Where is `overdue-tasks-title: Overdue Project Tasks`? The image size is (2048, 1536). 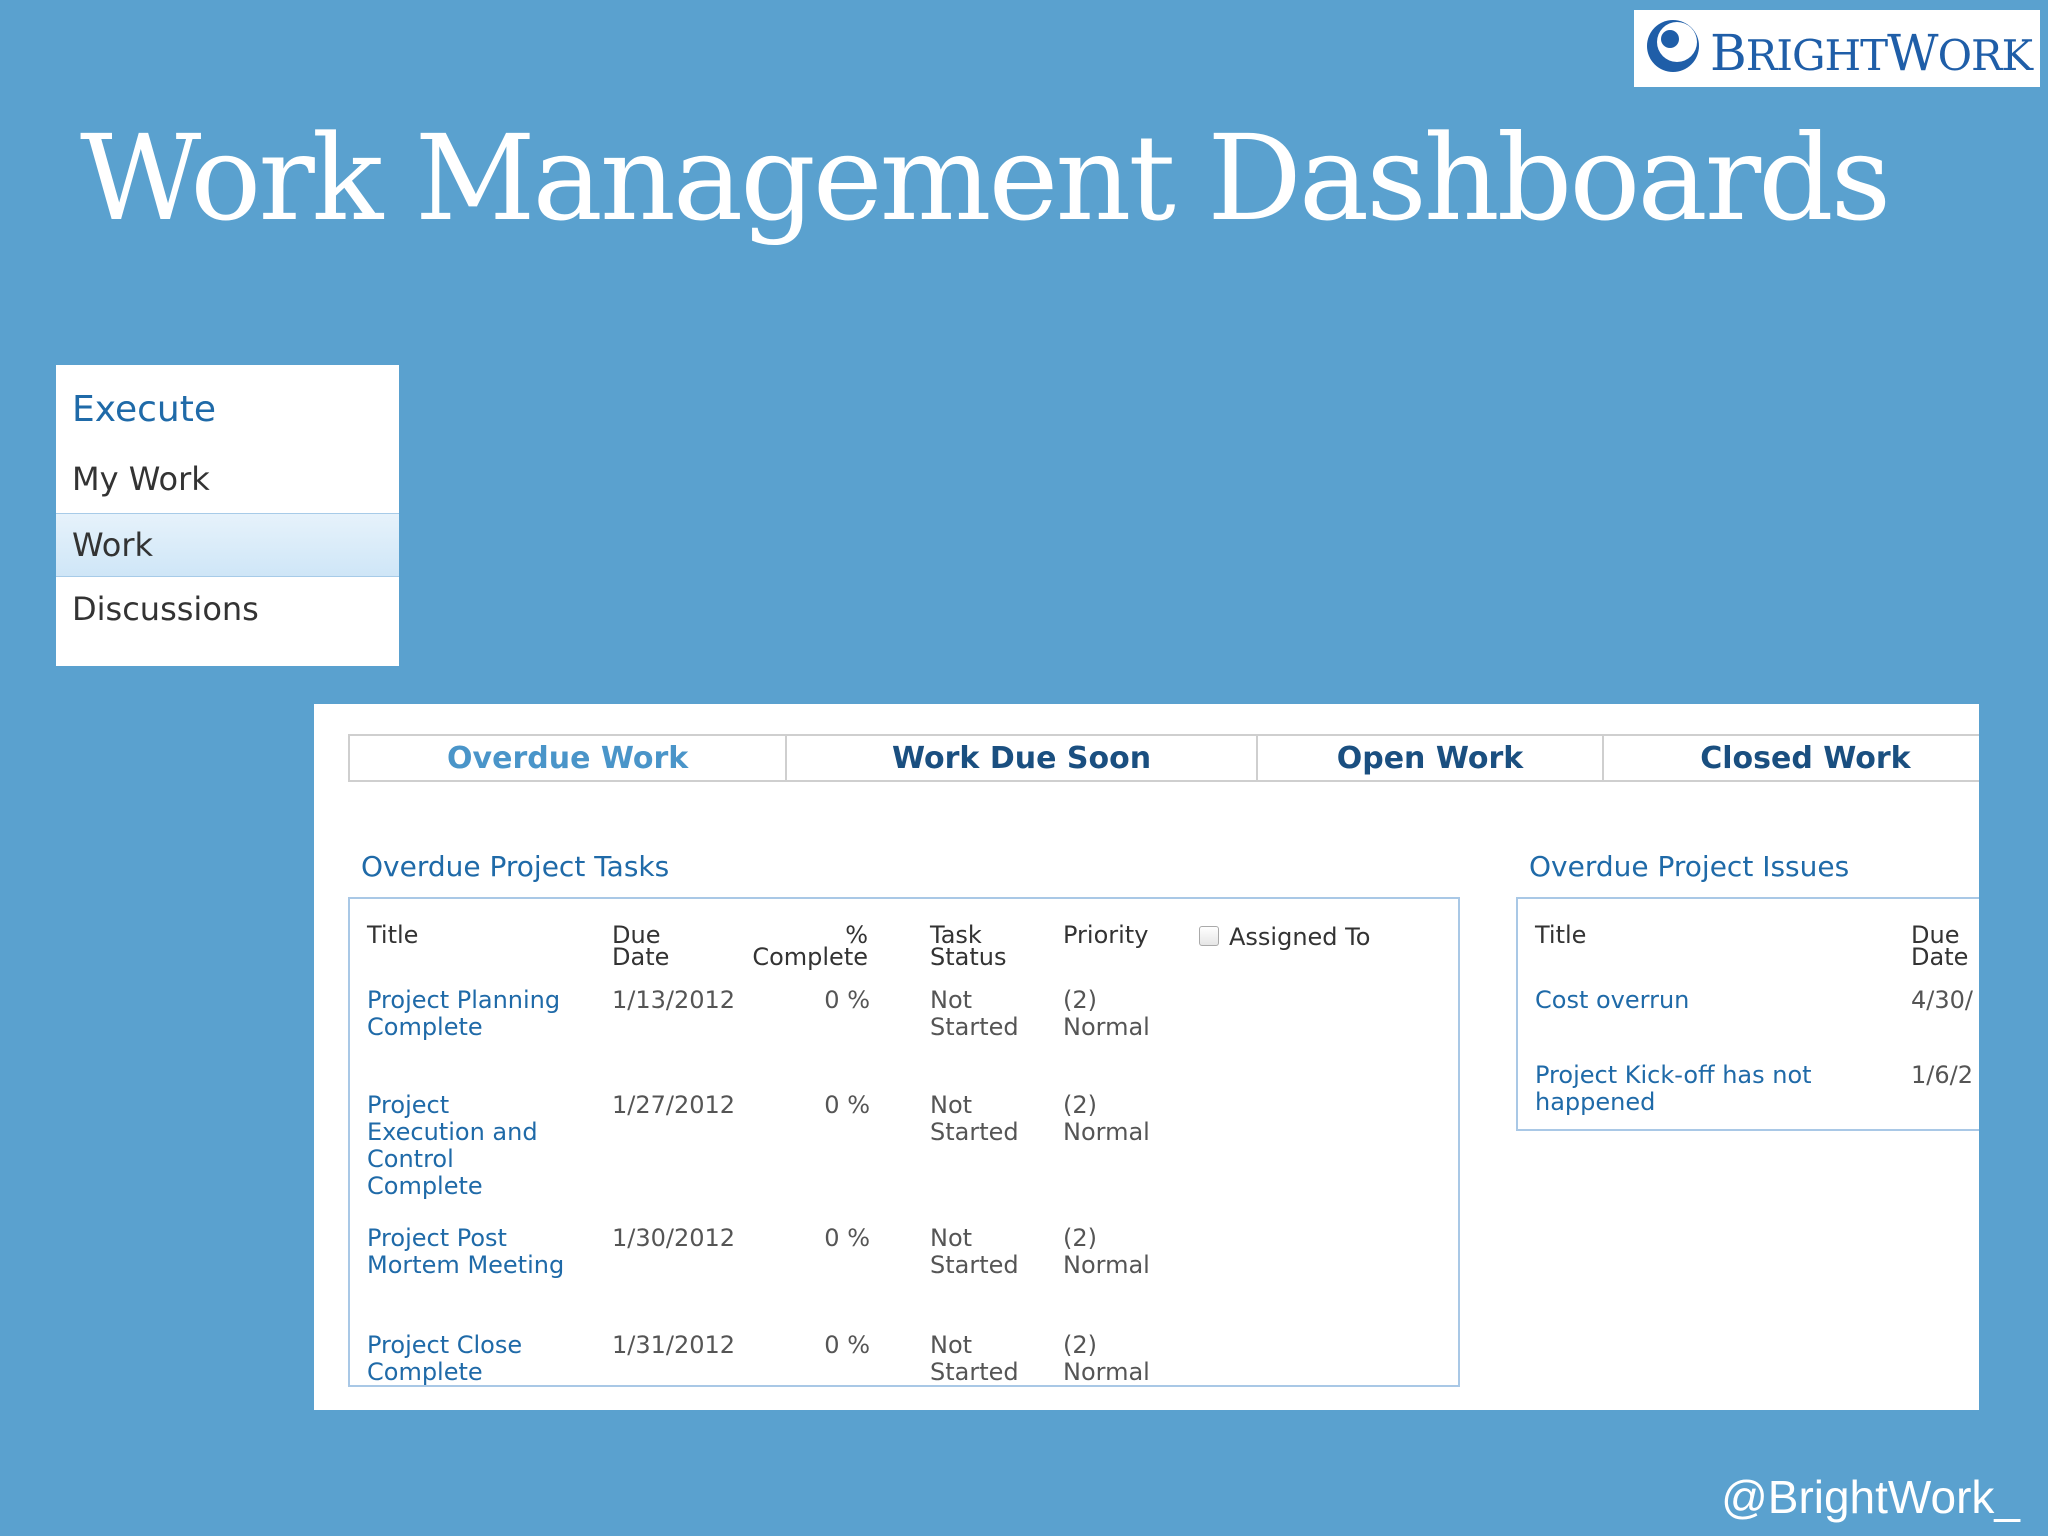
overdue-tasks-title: Overdue Project Tasks is located at coordinates (515, 866).